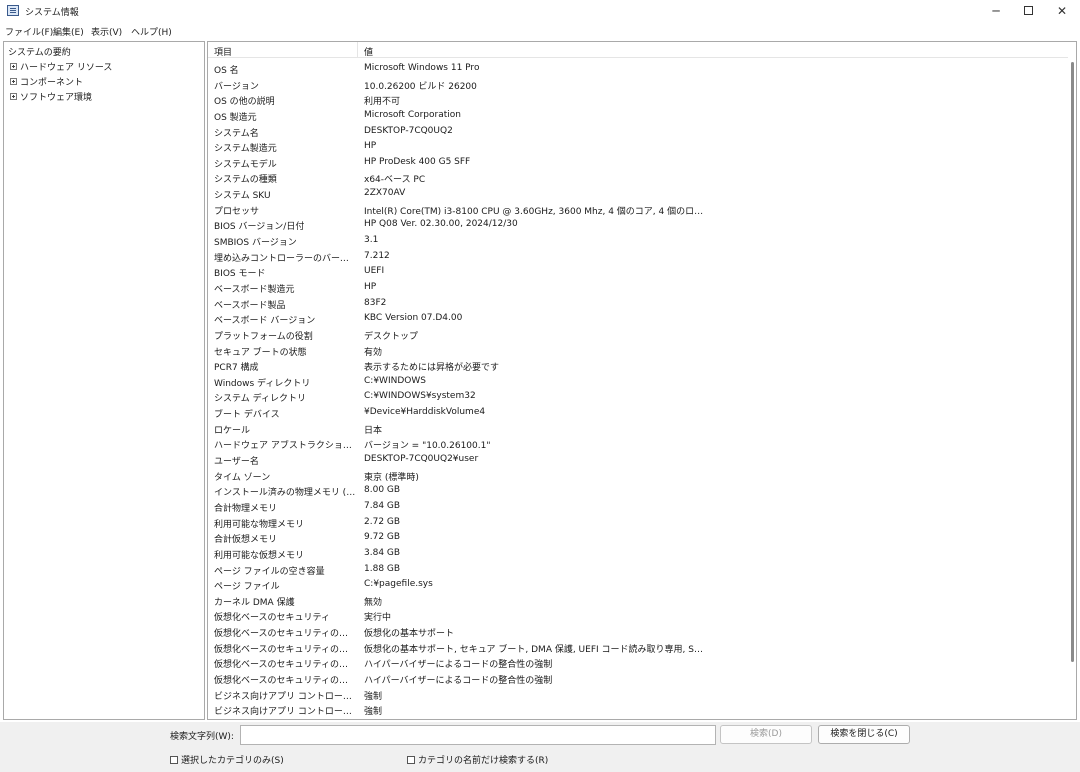  I want to click on table-row: ページ ファイル C:¥pagefile.sys, so click(638, 585).